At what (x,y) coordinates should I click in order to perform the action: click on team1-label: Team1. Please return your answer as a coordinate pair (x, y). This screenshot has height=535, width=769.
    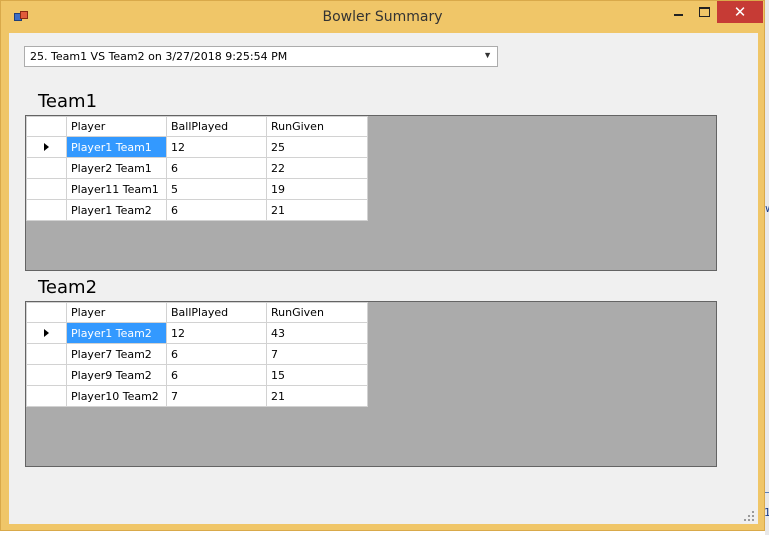
    Looking at the image, I should click on (68, 101).